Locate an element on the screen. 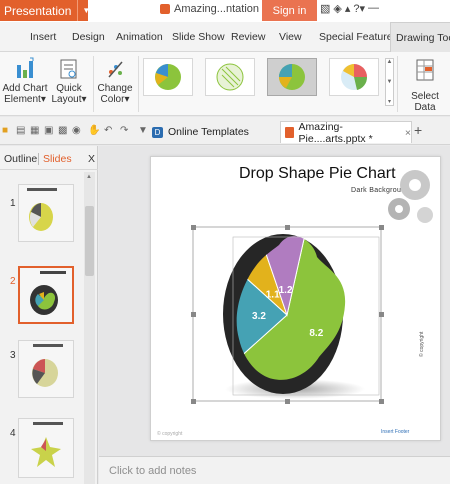 The image size is (450, 484). shirt-icon: ▴ is located at coordinates (348, 8).